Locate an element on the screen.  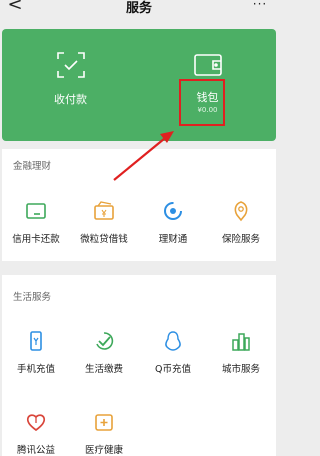
medical-icon is located at coordinates (104, 422).